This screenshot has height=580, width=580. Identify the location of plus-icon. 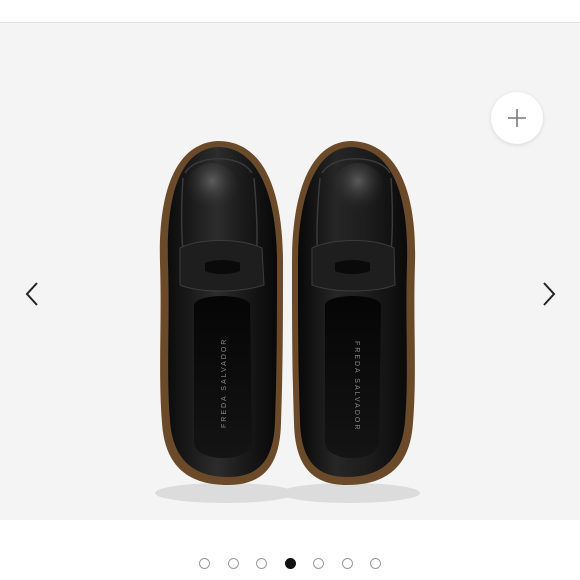
(517, 118).